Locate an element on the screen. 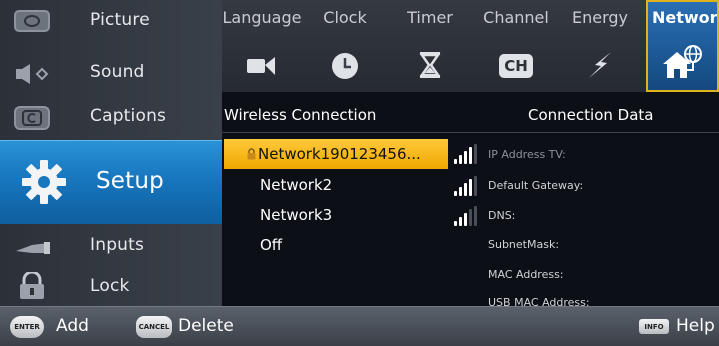  cancel-remote-button-icon: CANCEL is located at coordinates (154, 327).